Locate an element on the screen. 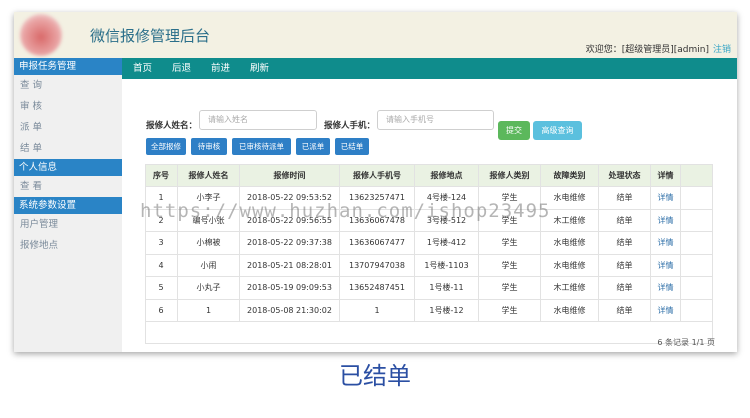 This screenshot has height=418, width=750. app-title: 微信报修管理后台 is located at coordinates (150, 36).